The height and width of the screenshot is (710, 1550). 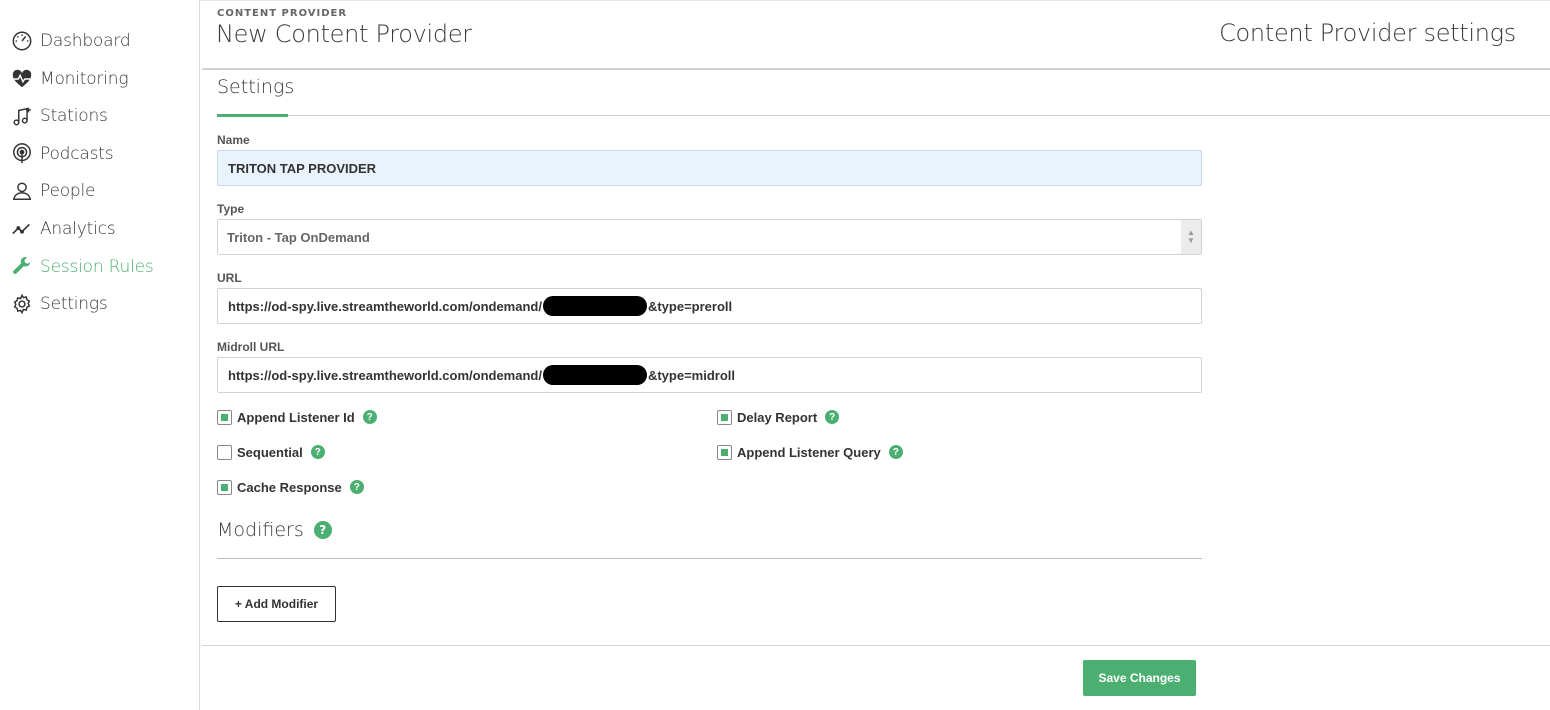 What do you see at coordinates (251, 347) in the screenshot?
I see `midroll-url-label: Midroll URL` at bounding box center [251, 347].